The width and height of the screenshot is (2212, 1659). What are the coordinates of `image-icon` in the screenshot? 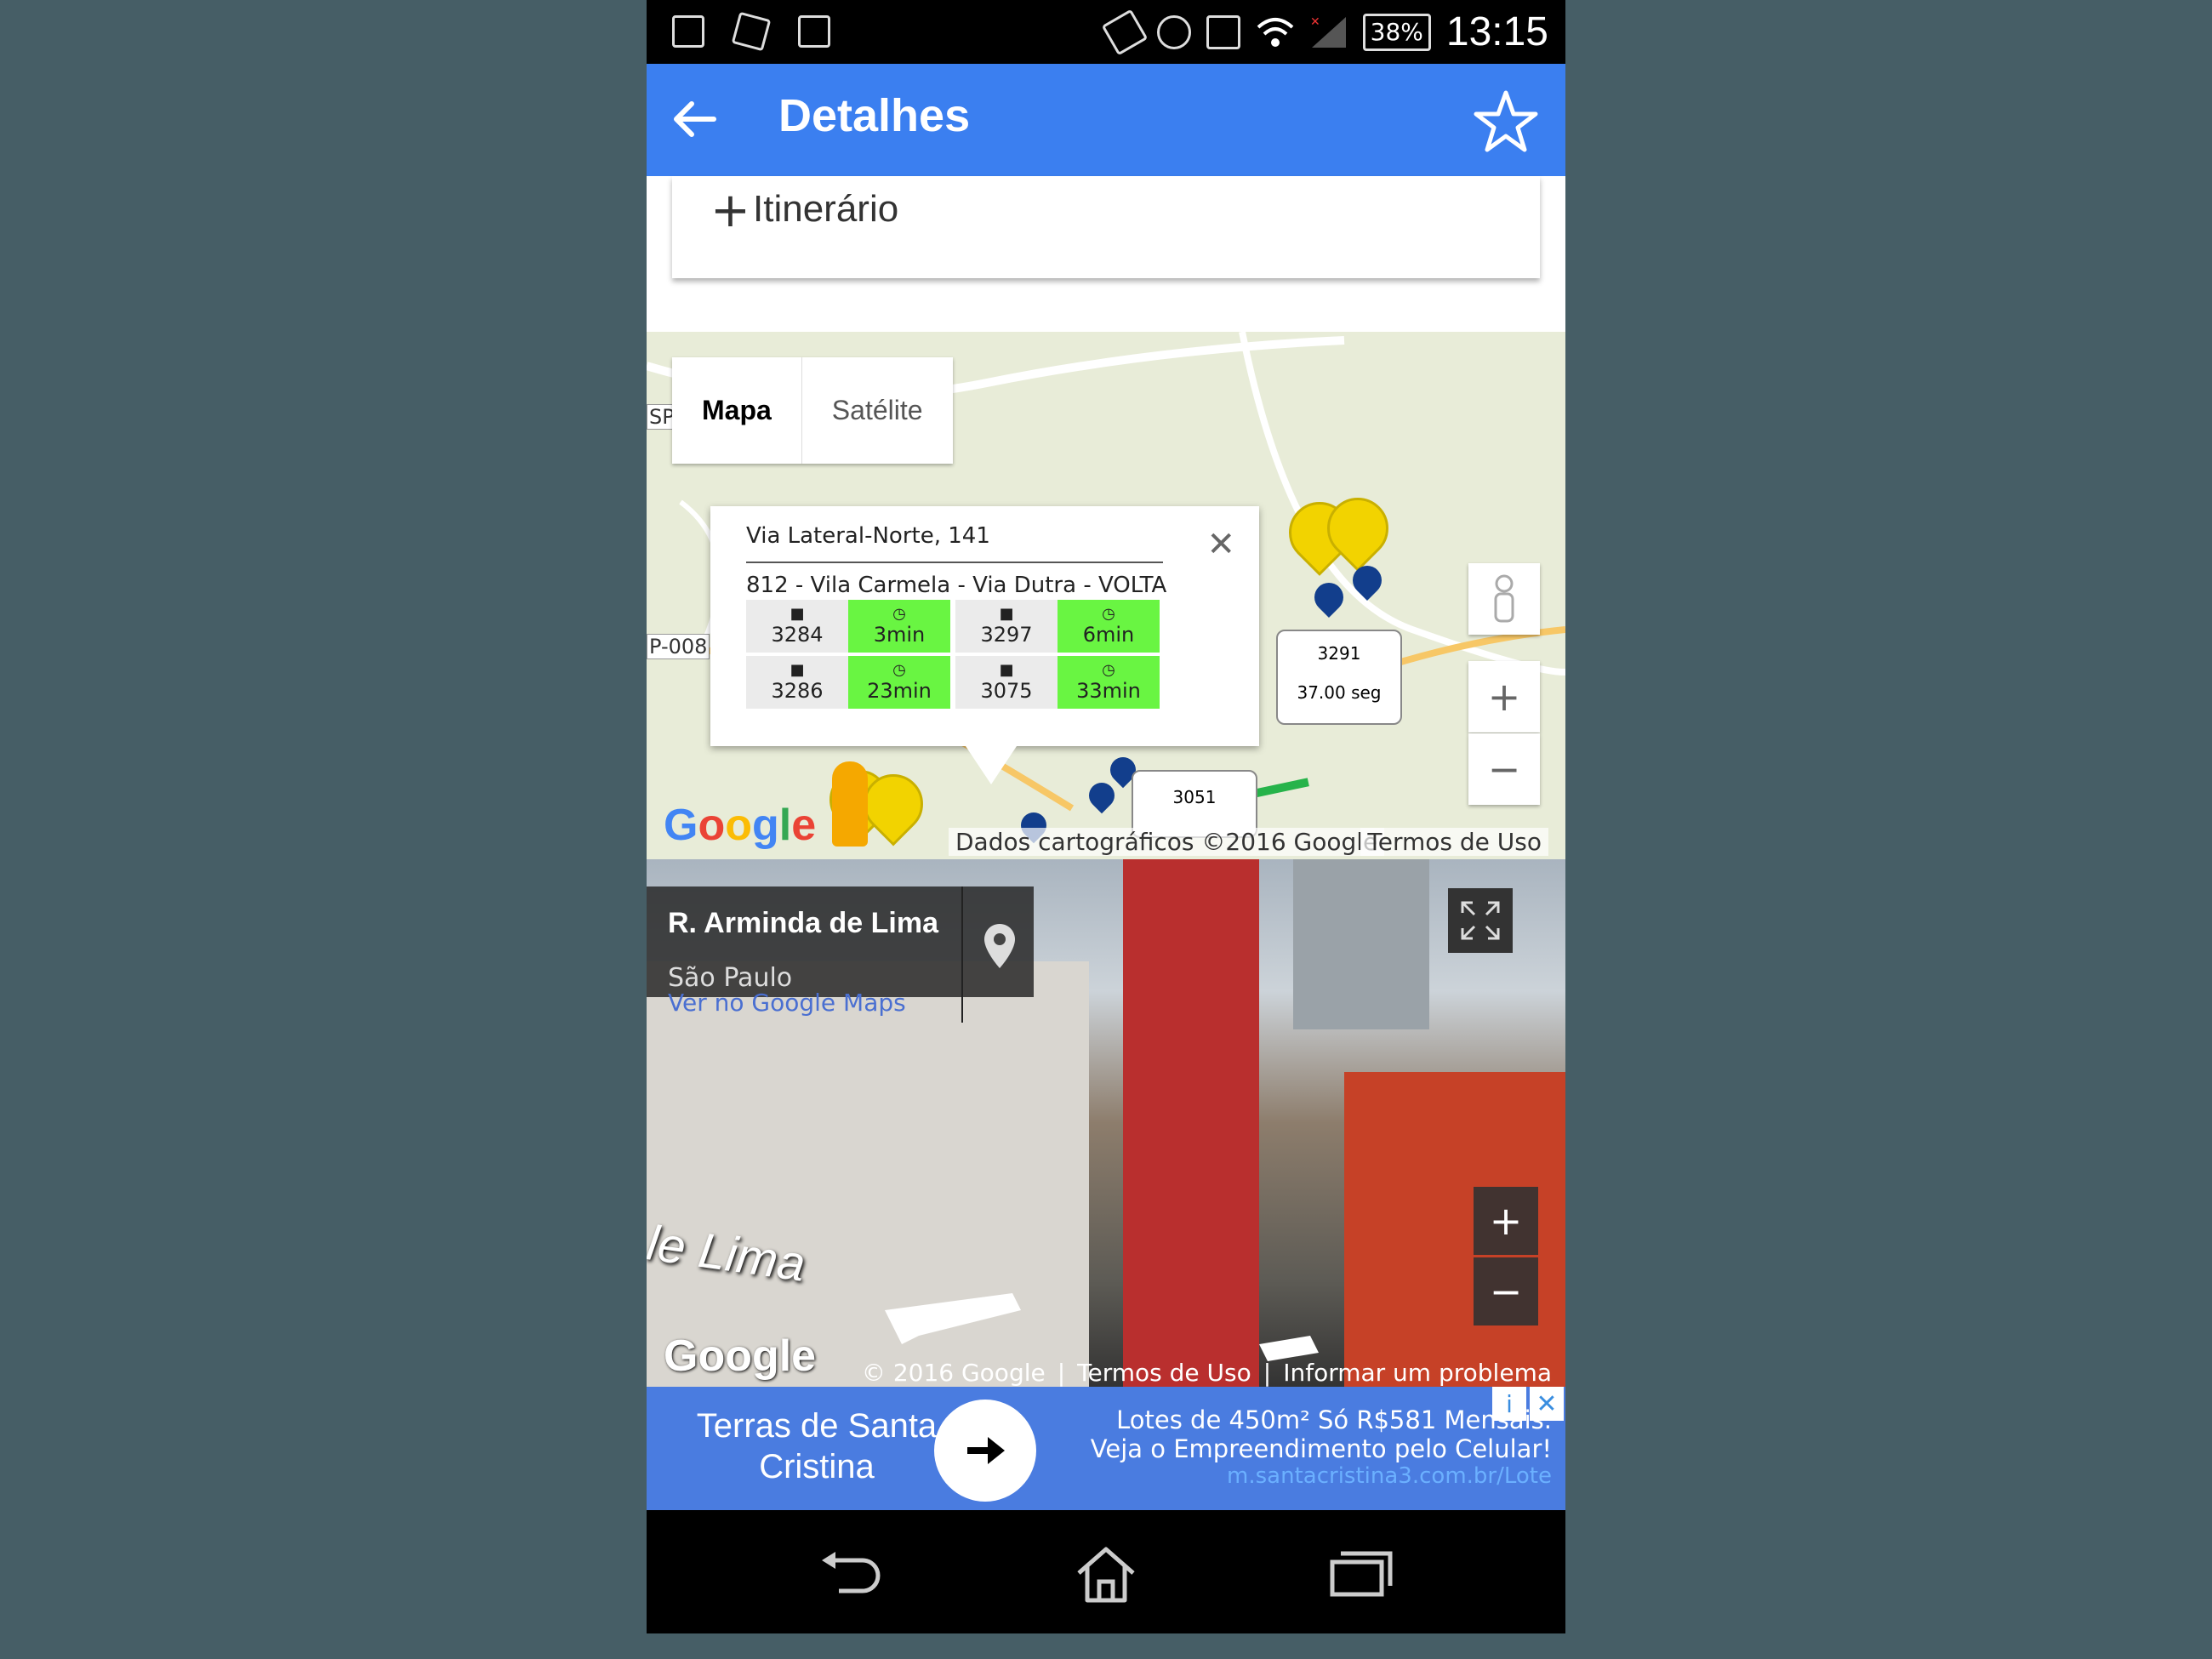 It's located at (688, 31).